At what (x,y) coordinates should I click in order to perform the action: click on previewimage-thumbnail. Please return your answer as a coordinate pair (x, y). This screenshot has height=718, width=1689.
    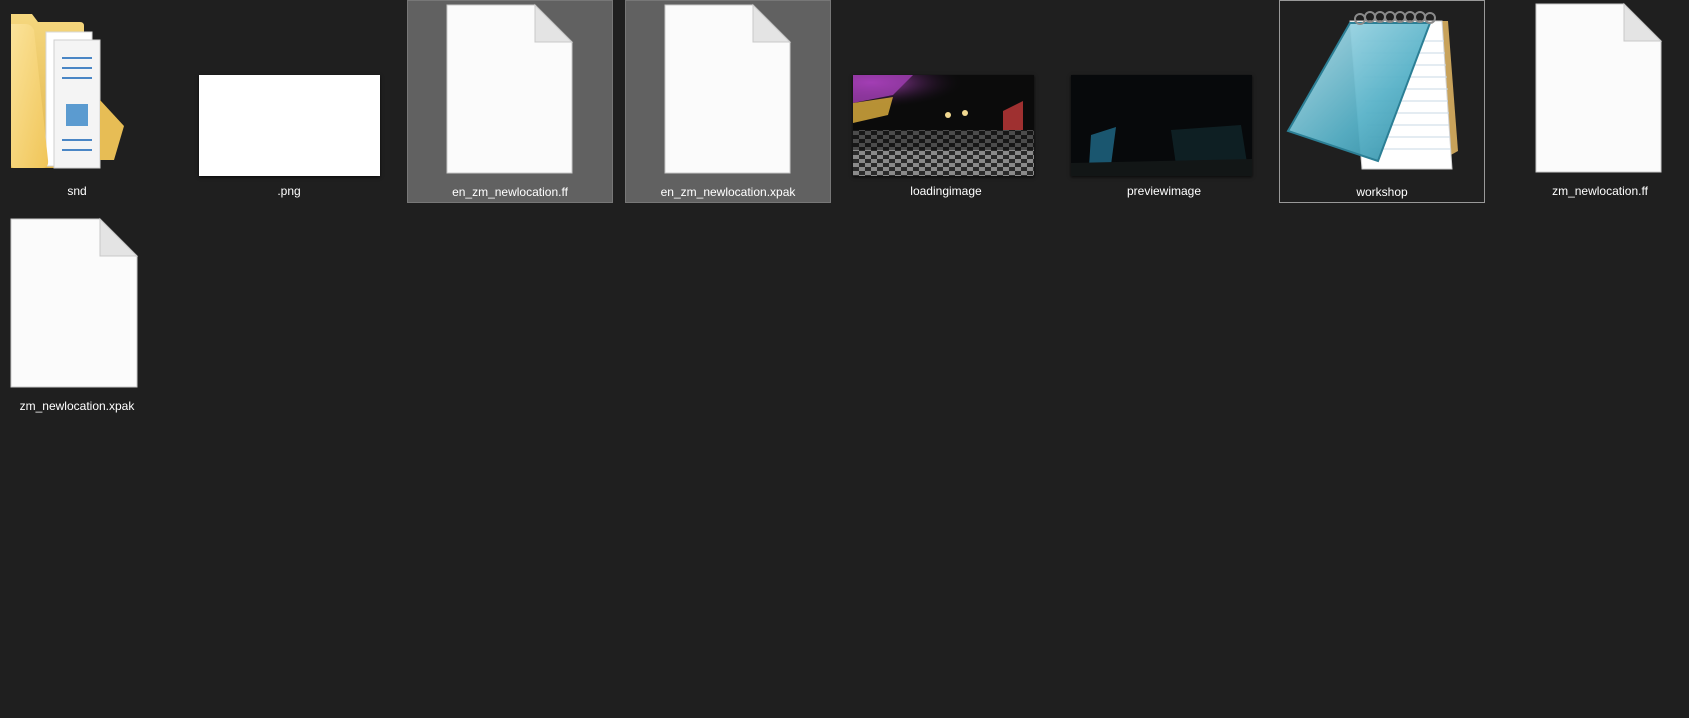
    Looking at the image, I should click on (1164, 89).